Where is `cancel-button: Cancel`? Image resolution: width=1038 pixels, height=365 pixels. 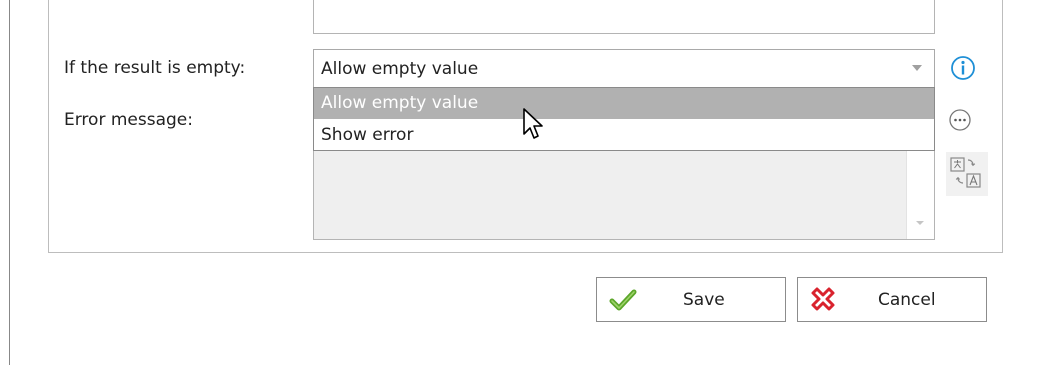 cancel-button: Cancel is located at coordinates (892, 299).